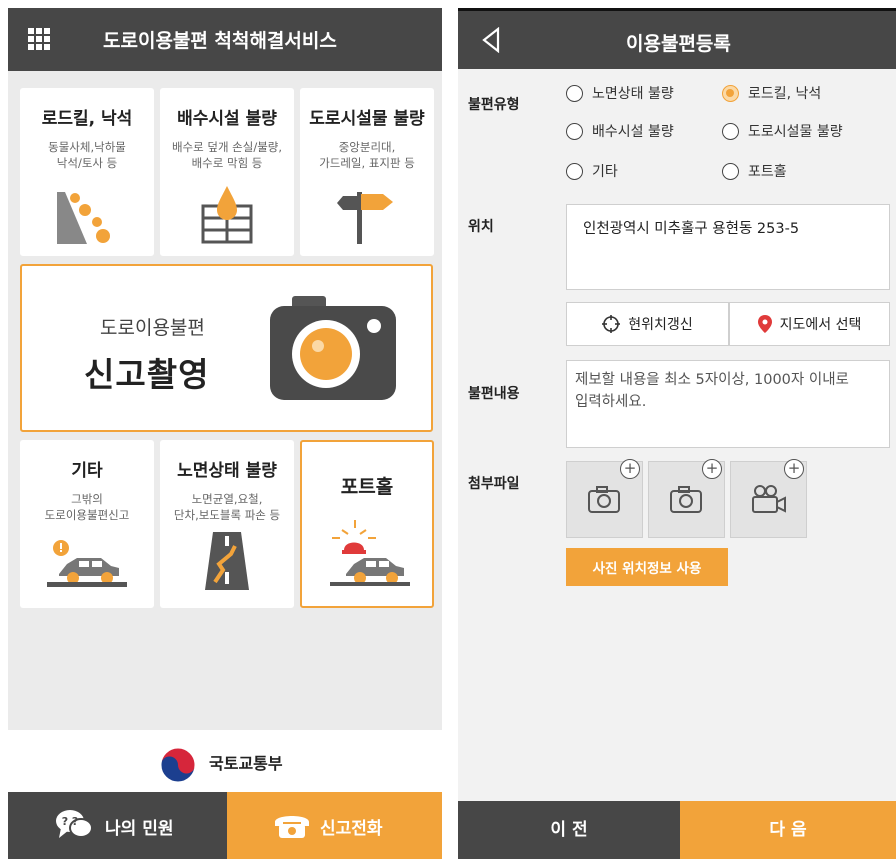 This screenshot has height=859, width=896. What do you see at coordinates (246, 763) in the screenshot?
I see `ministry-name: 국토교통부` at bounding box center [246, 763].